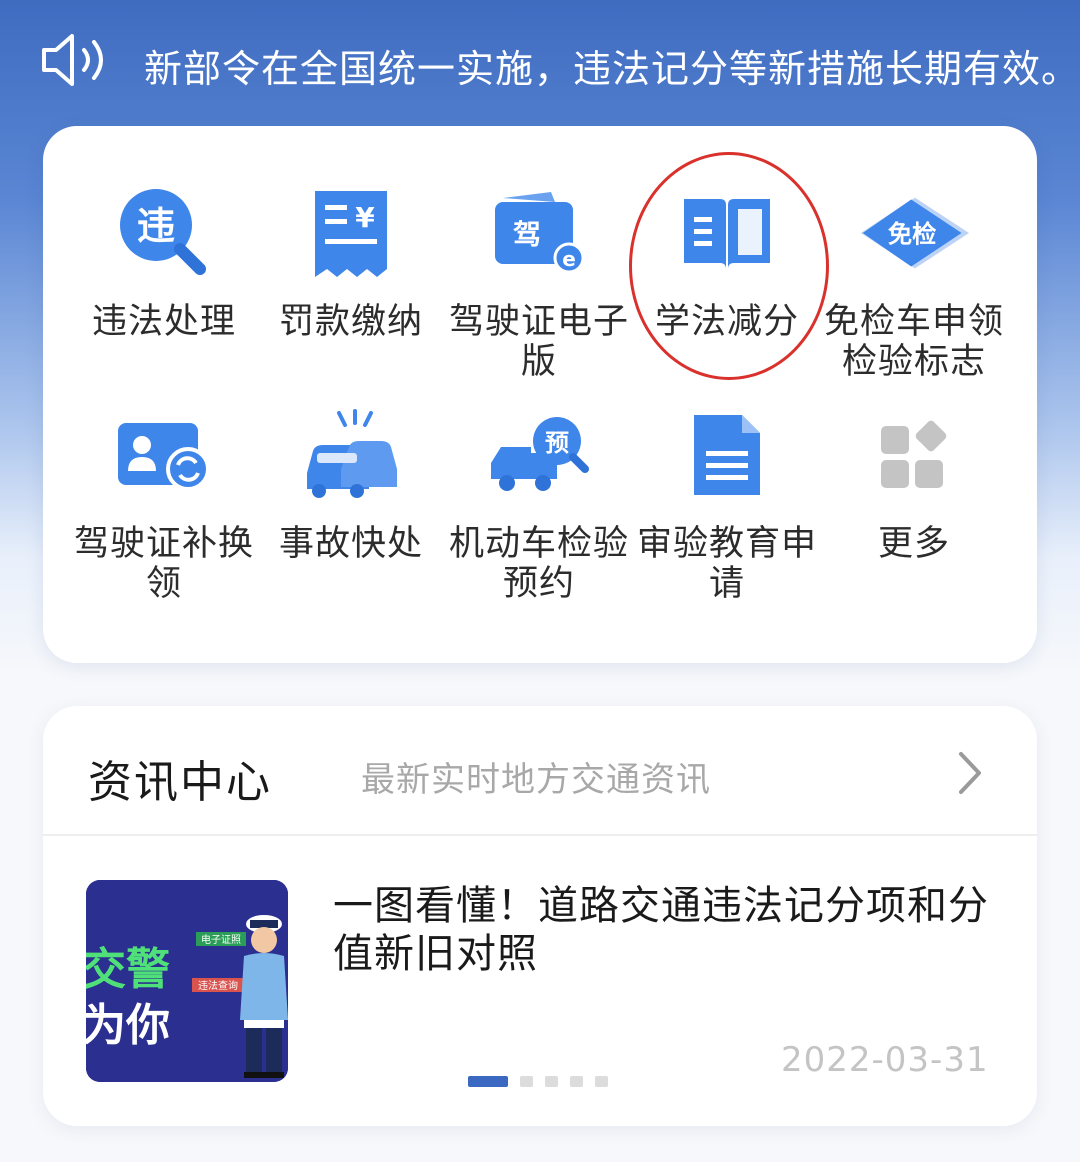 The image size is (1080, 1162). Describe the element at coordinates (913, 342) in the screenshot. I see `service-label: 免检车申领检验标志` at that location.